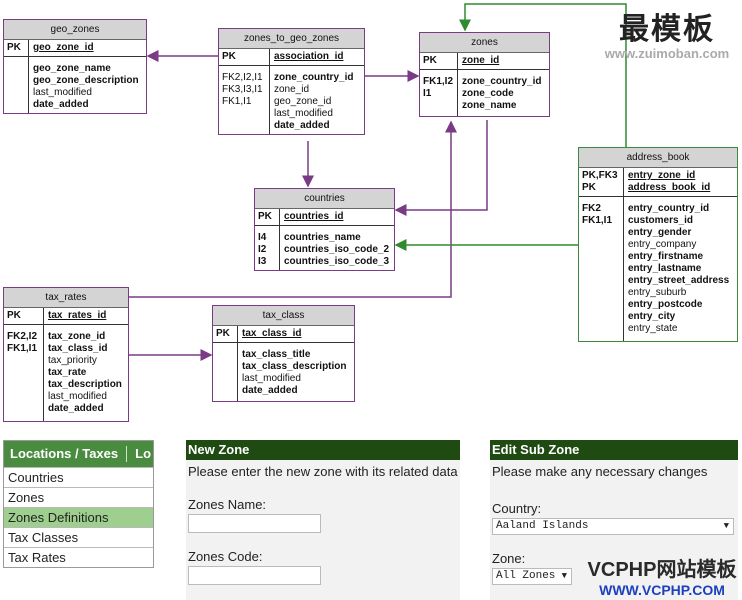  What do you see at coordinates (78, 477) in the screenshot?
I see `sidebar-item-countries: Countries` at bounding box center [78, 477].